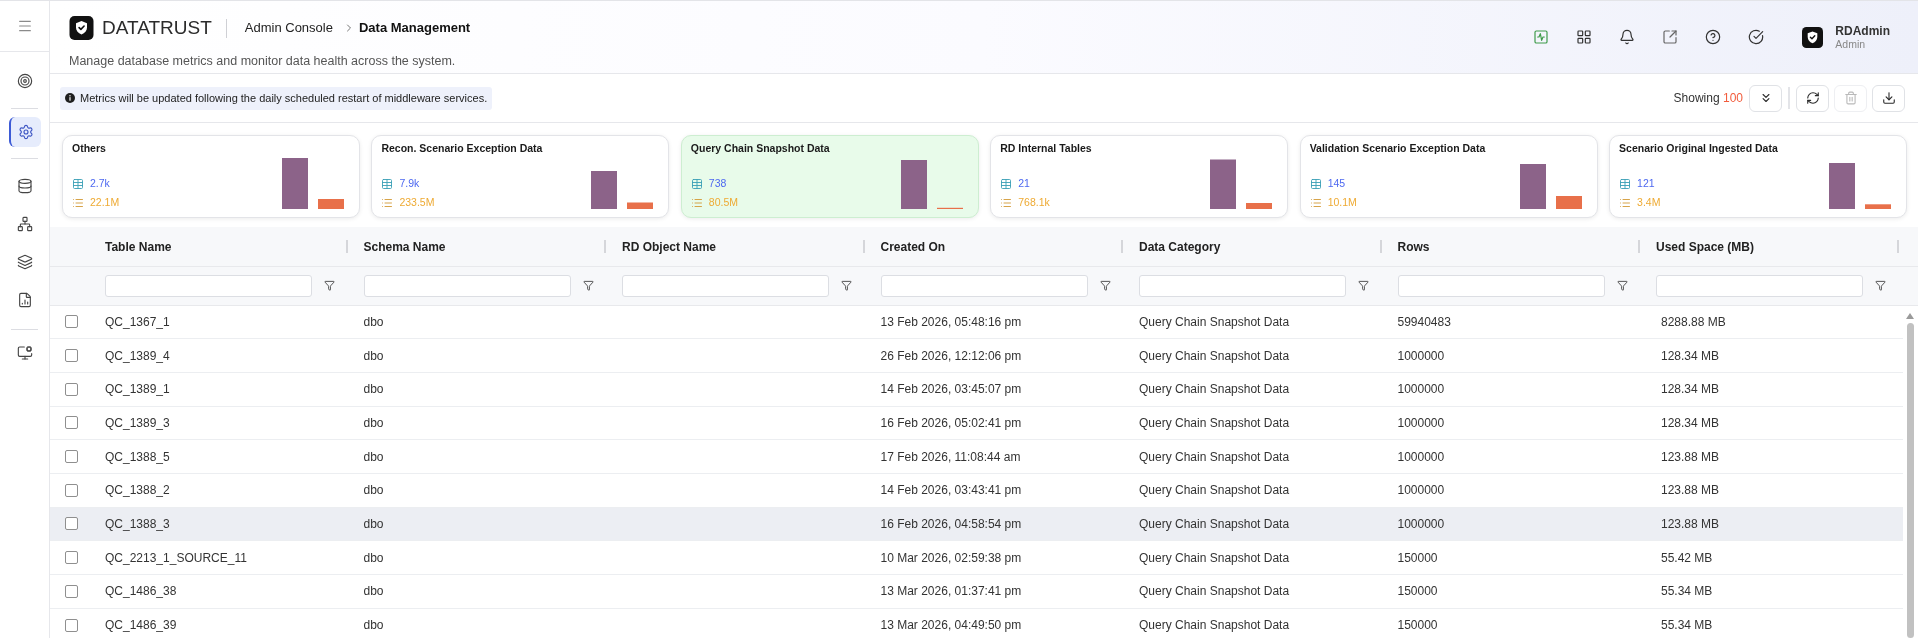  Describe the element at coordinates (24, 132) in the screenshot. I see `sidebar-item` at that location.